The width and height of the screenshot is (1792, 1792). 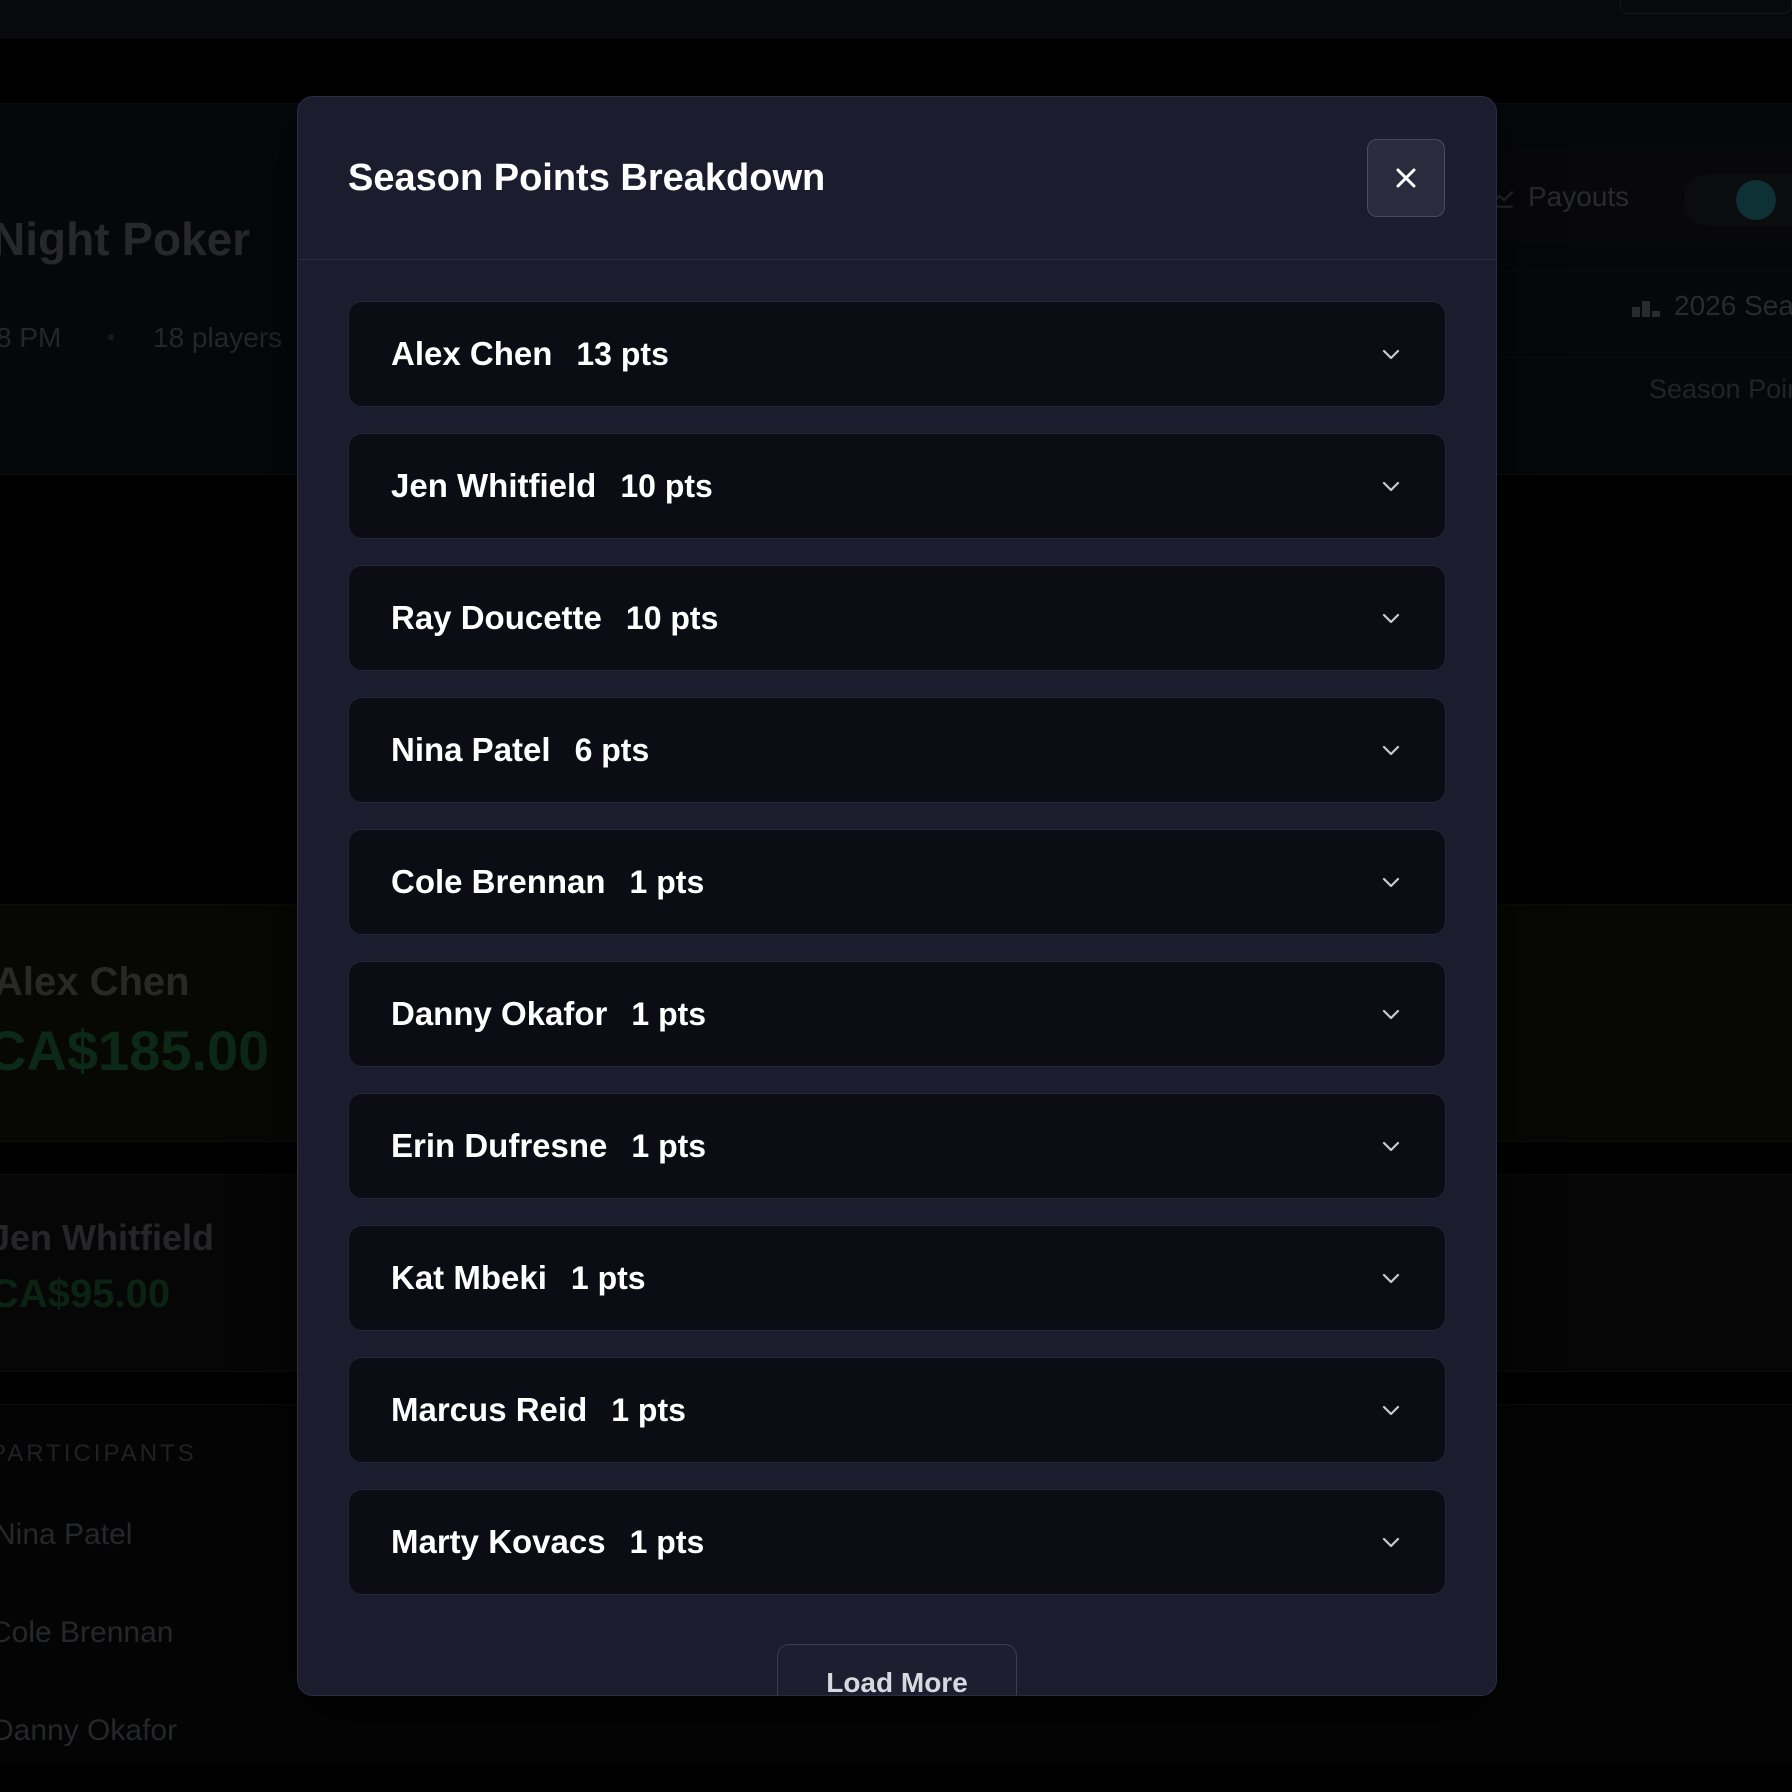 What do you see at coordinates (897, 1278) in the screenshot?
I see `player-points-row: Kat Mbeki 1 pts` at bounding box center [897, 1278].